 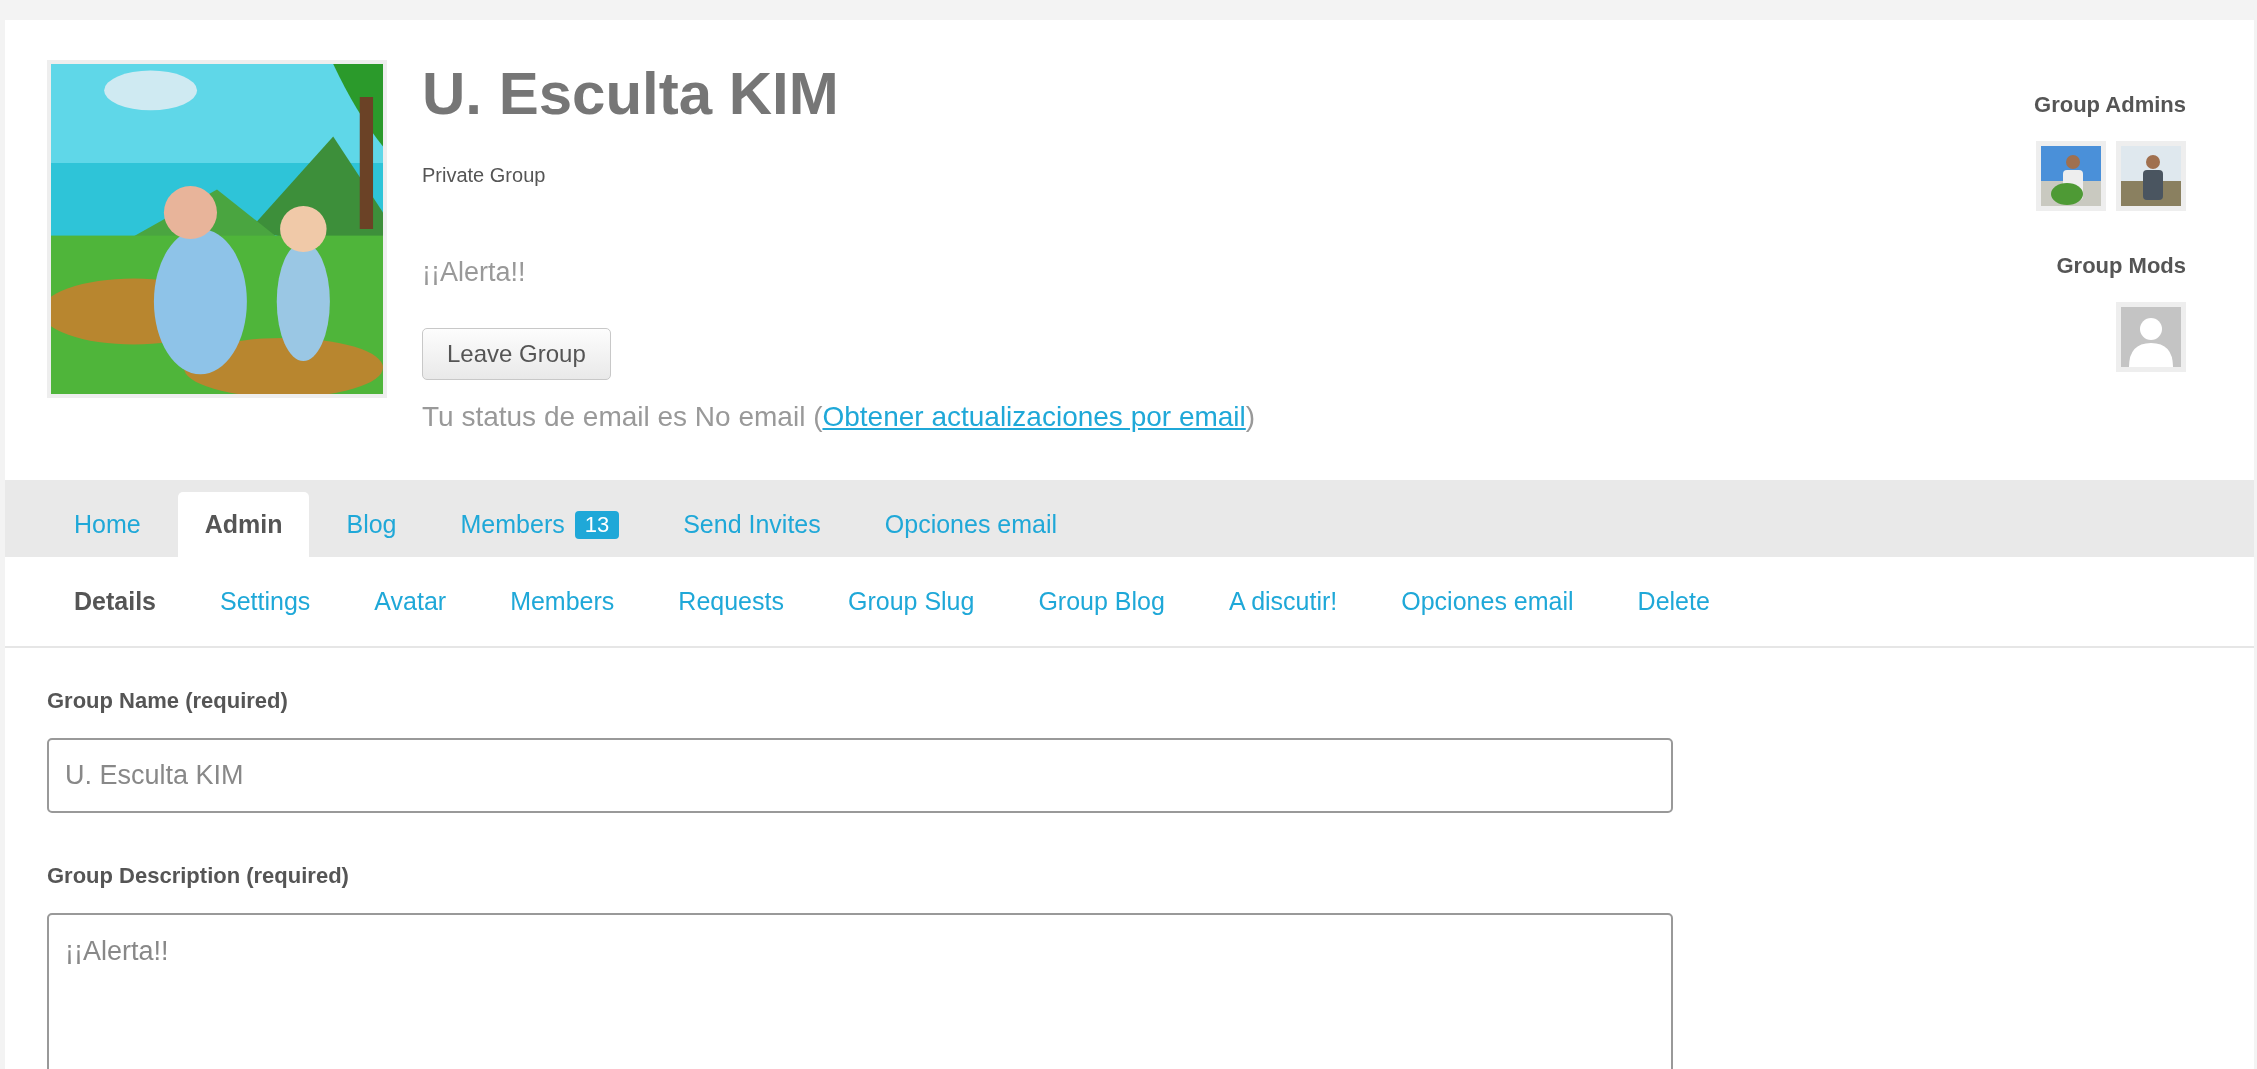 I want to click on group-name-field: U. Esculta KIM, so click(x=860, y=775).